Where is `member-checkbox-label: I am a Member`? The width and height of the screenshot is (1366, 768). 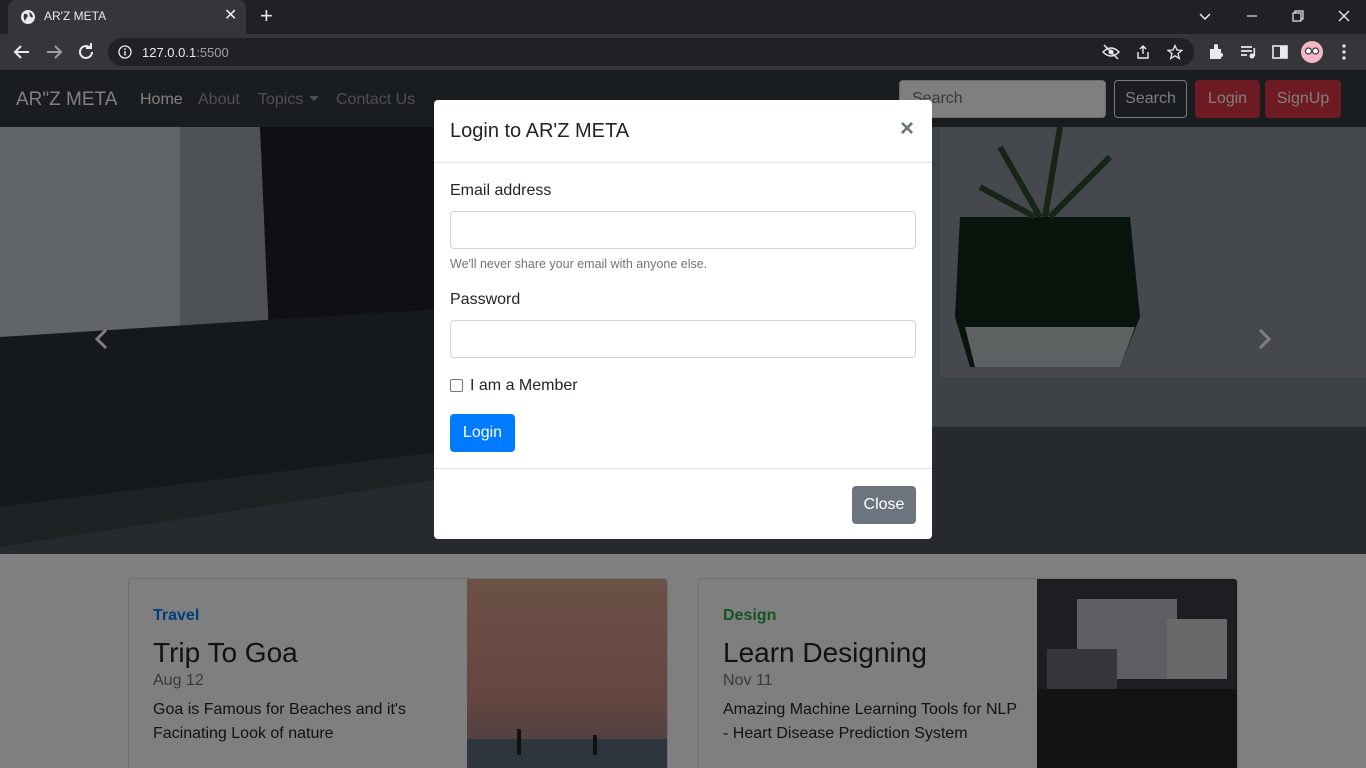
member-checkbox-label: I am a Member is located at coordinates (524, 386).